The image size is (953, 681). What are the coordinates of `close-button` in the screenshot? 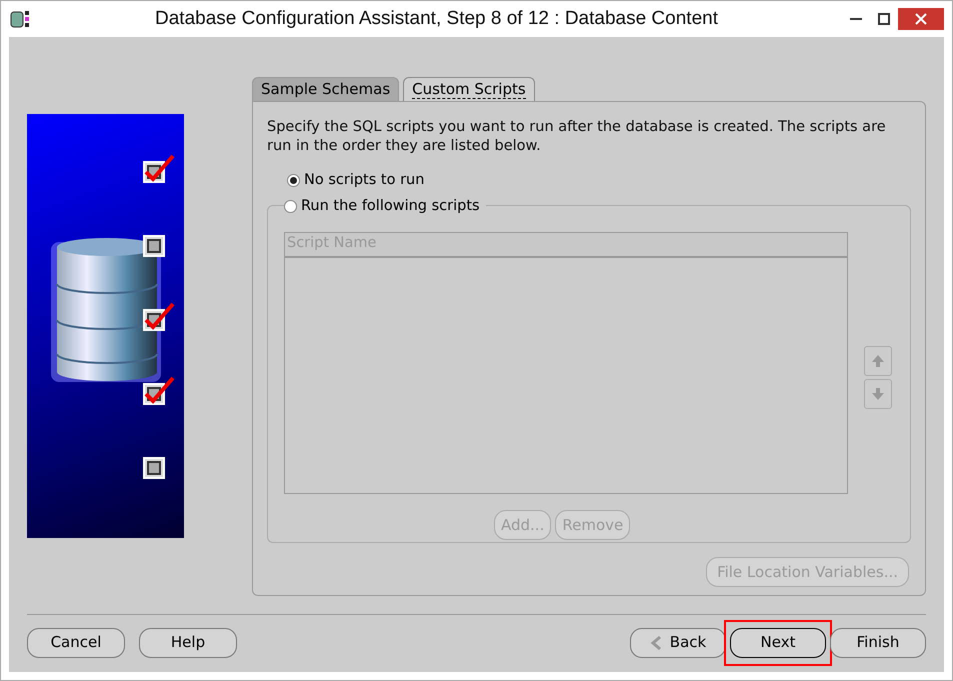 It's located at (921, 19).